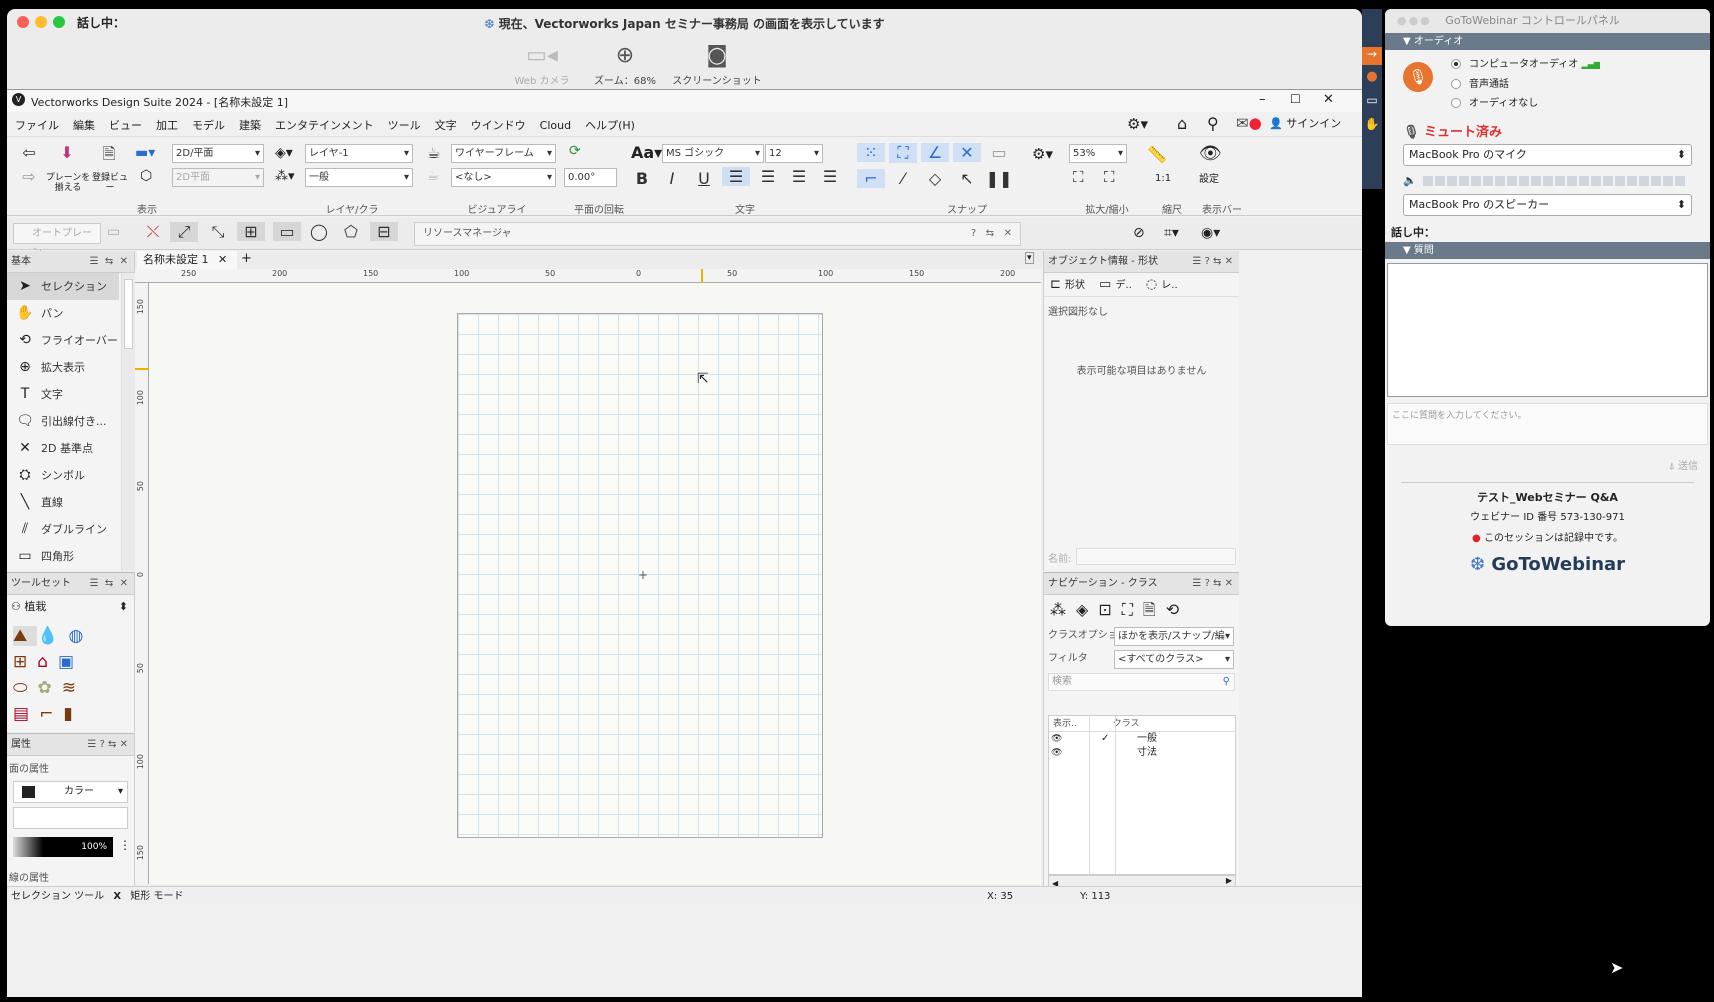 The image size is (1714, 1002). What do you see at coordinates (1295, 99) in the screenshot?
I see `maximize-icon: ☐` at bounding box center [1295, 99].